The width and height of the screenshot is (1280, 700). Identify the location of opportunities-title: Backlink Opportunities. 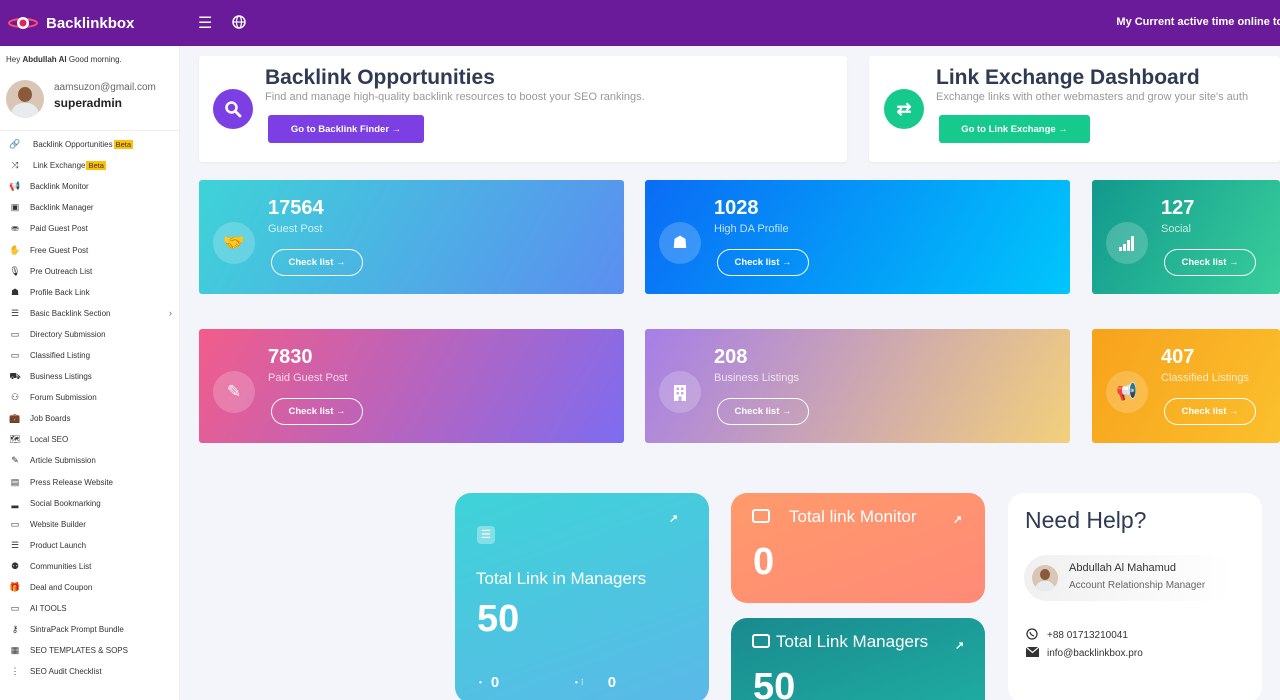
(380, 77).